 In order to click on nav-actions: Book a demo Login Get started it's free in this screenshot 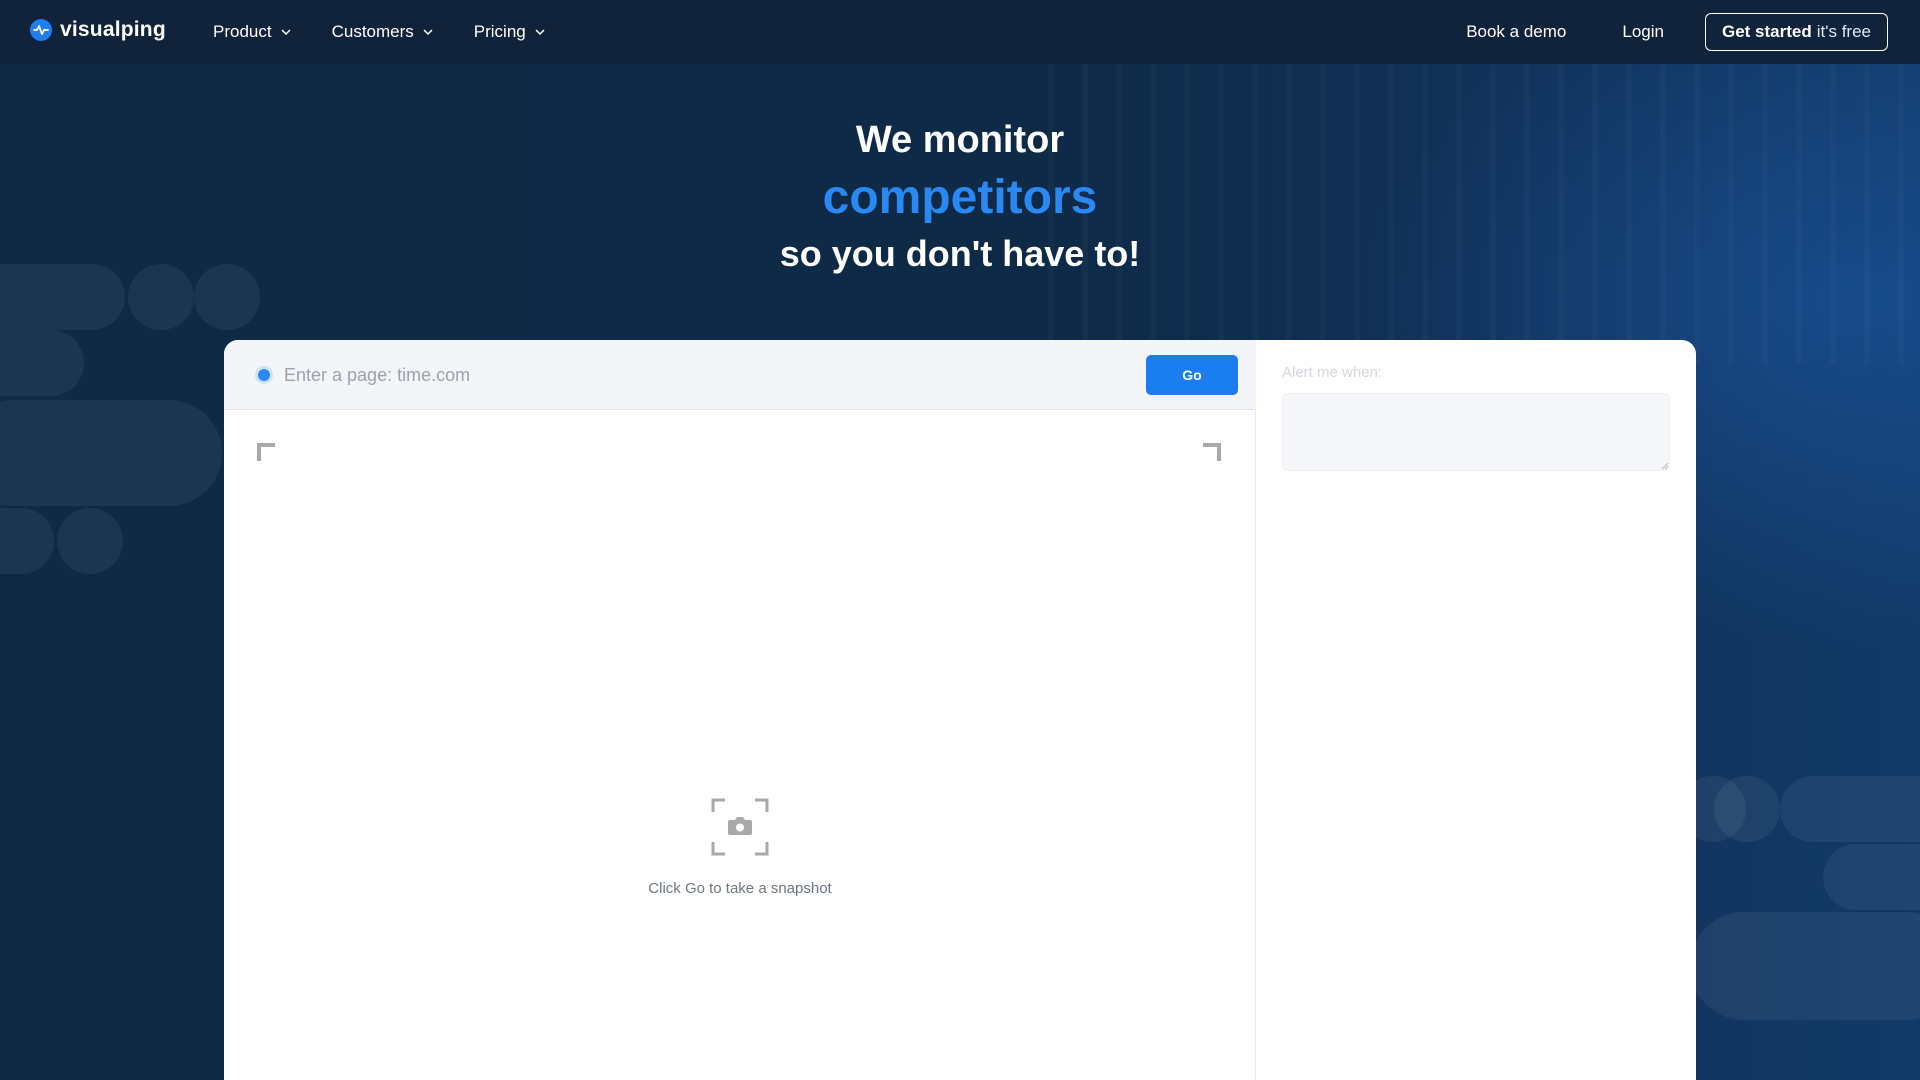, I will do `click(1677, 32)`.